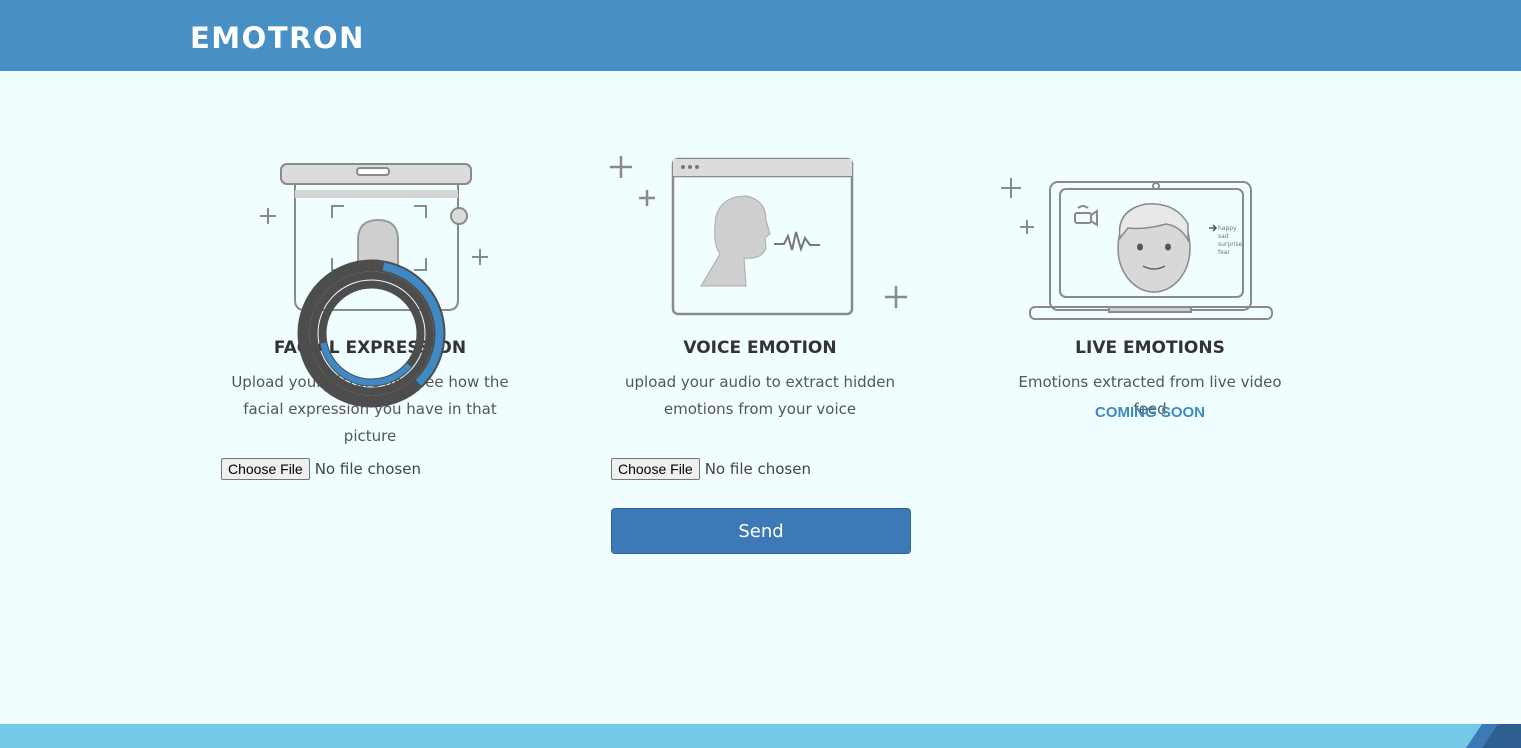 The width and height of the screenshot is (1521, 748). I want to click on facial-choose-file-button: Choose File, so click(265, 469).